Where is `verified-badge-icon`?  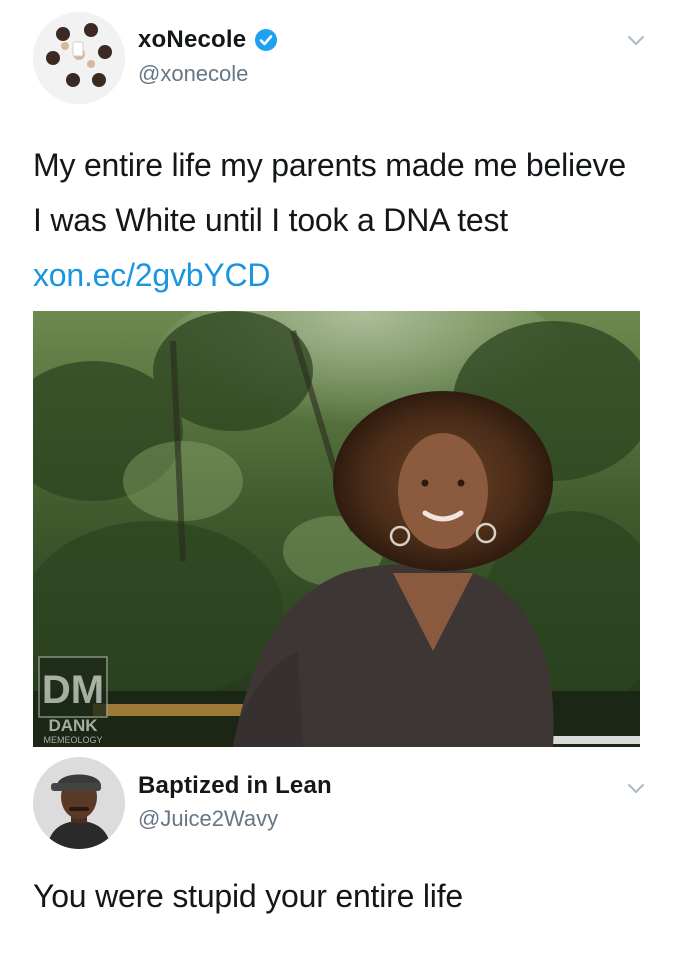 verified-badge-icon is located at coordinates (266, 40).